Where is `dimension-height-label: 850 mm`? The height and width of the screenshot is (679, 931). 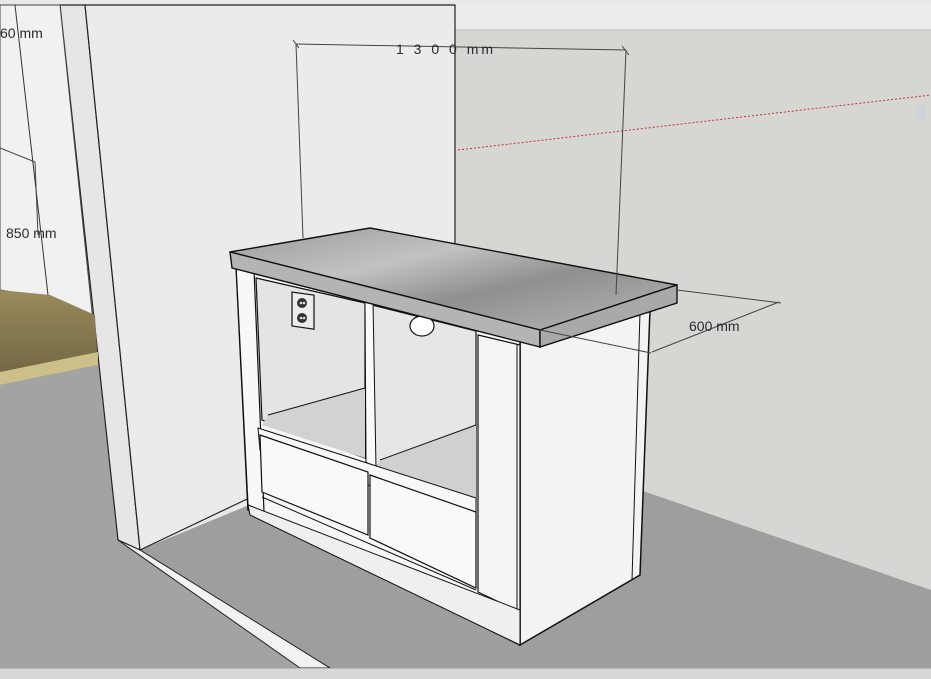
dimension-height-label: 850 mm is located at coordinates (31, 233).